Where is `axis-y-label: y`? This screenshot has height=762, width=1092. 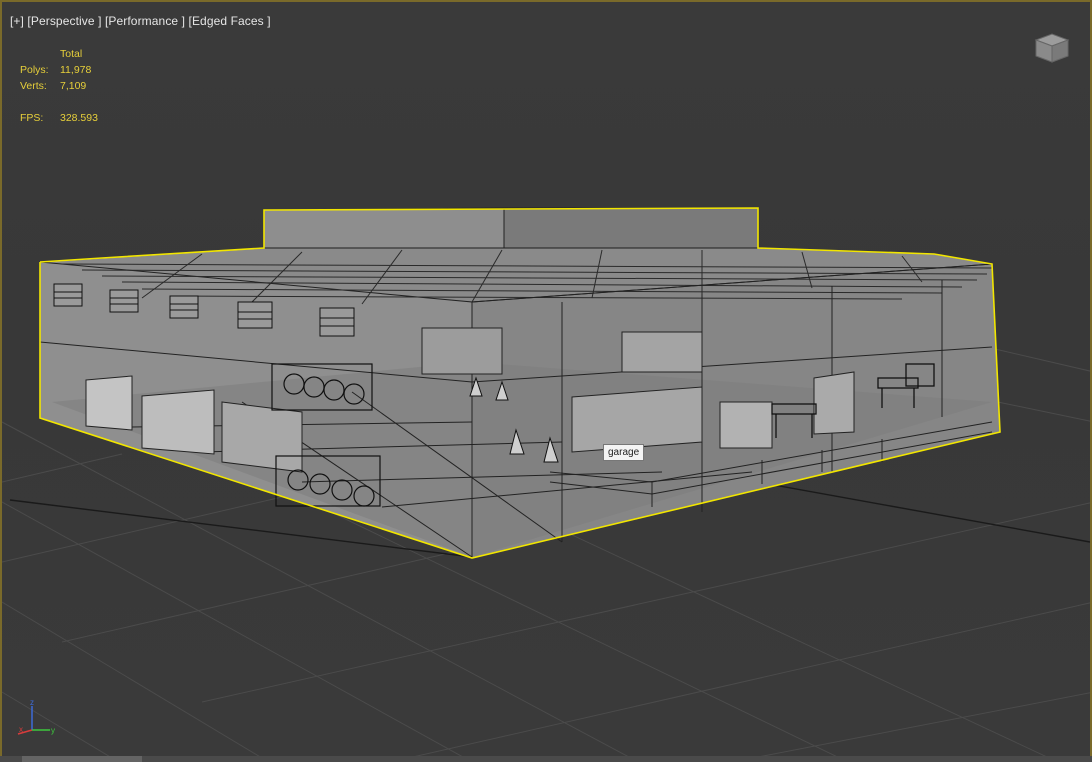
axis-y-label: y is located at coordinates (53, 730).